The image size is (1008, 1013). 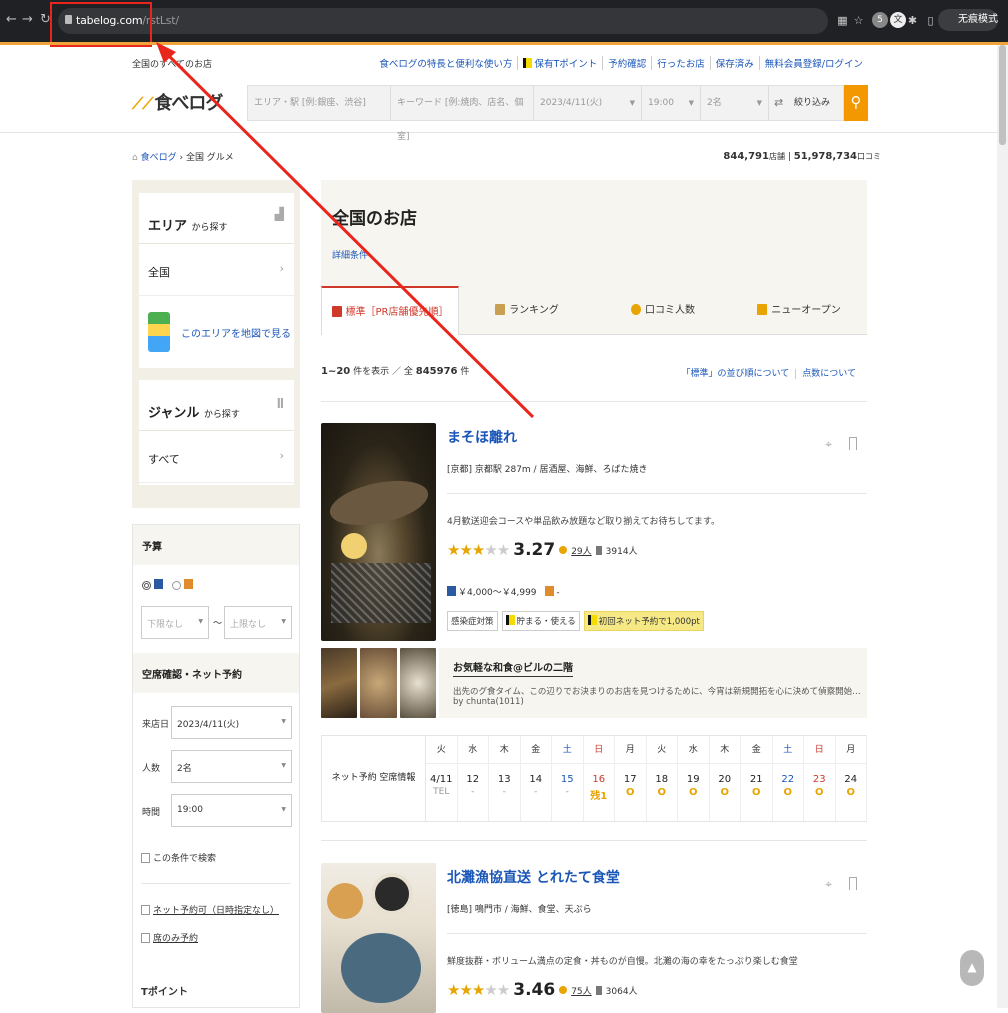 What do you see at coordinates (598, 750) in the screenshot?
I see `weekday-label: 日` at bounding box center [598, 750].